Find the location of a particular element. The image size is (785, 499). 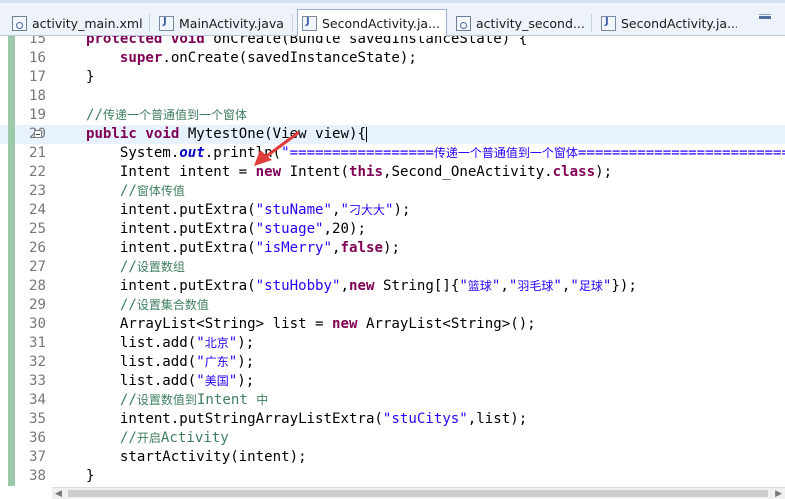

line-number: 25 is located at coordinates (37, 229).